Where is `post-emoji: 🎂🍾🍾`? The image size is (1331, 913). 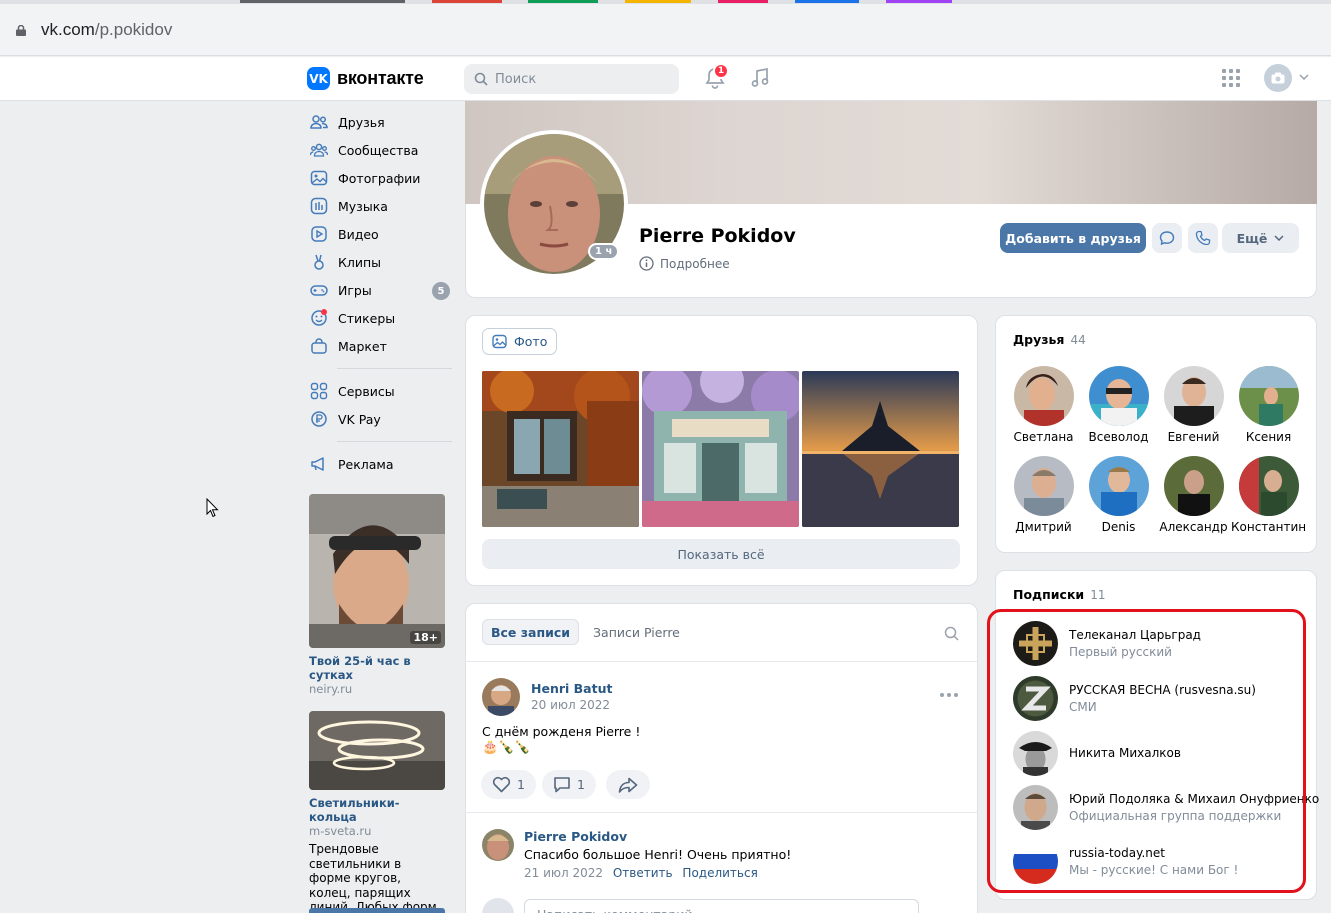 post-emoji: 🎂🍾🍾 is located at coordinates (506, 747).